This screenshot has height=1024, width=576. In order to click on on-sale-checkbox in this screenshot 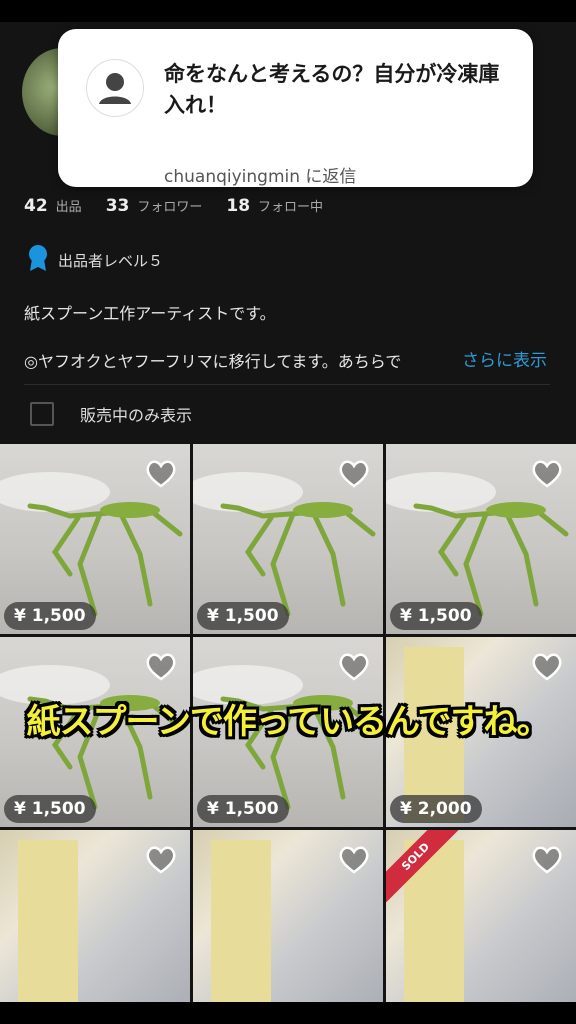, I will do `click(42, 414)`.